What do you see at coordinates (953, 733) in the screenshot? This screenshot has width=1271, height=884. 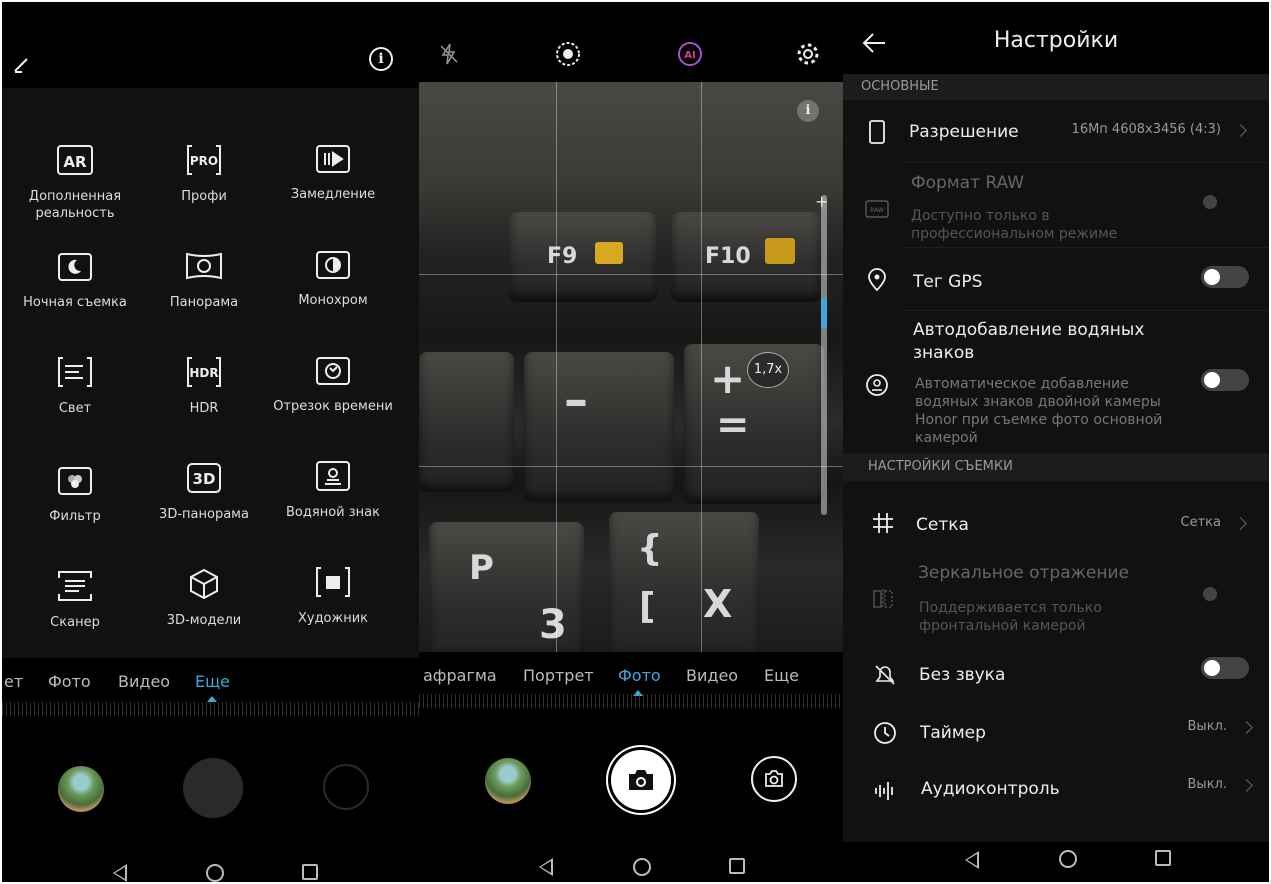 I see `setting-title: Таймер` at bounding box center [953, 733].